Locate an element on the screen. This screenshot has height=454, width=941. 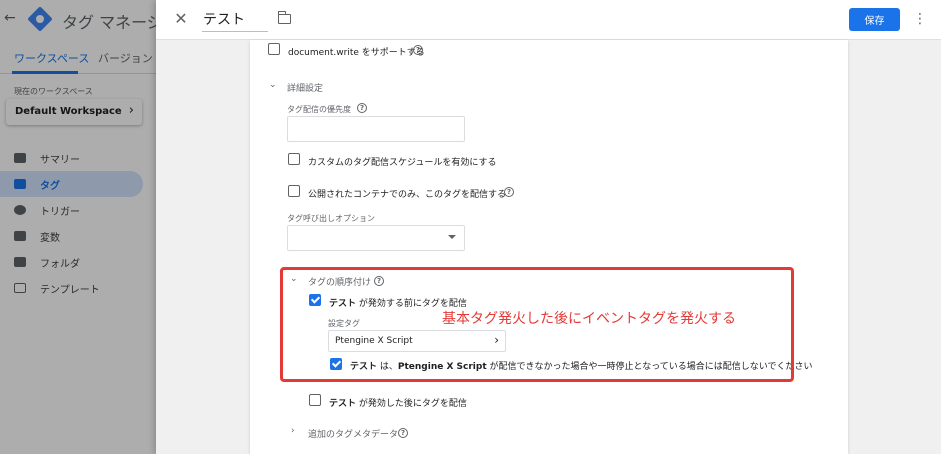
dont-fire-checkbox is located at coordinates (336, 364).